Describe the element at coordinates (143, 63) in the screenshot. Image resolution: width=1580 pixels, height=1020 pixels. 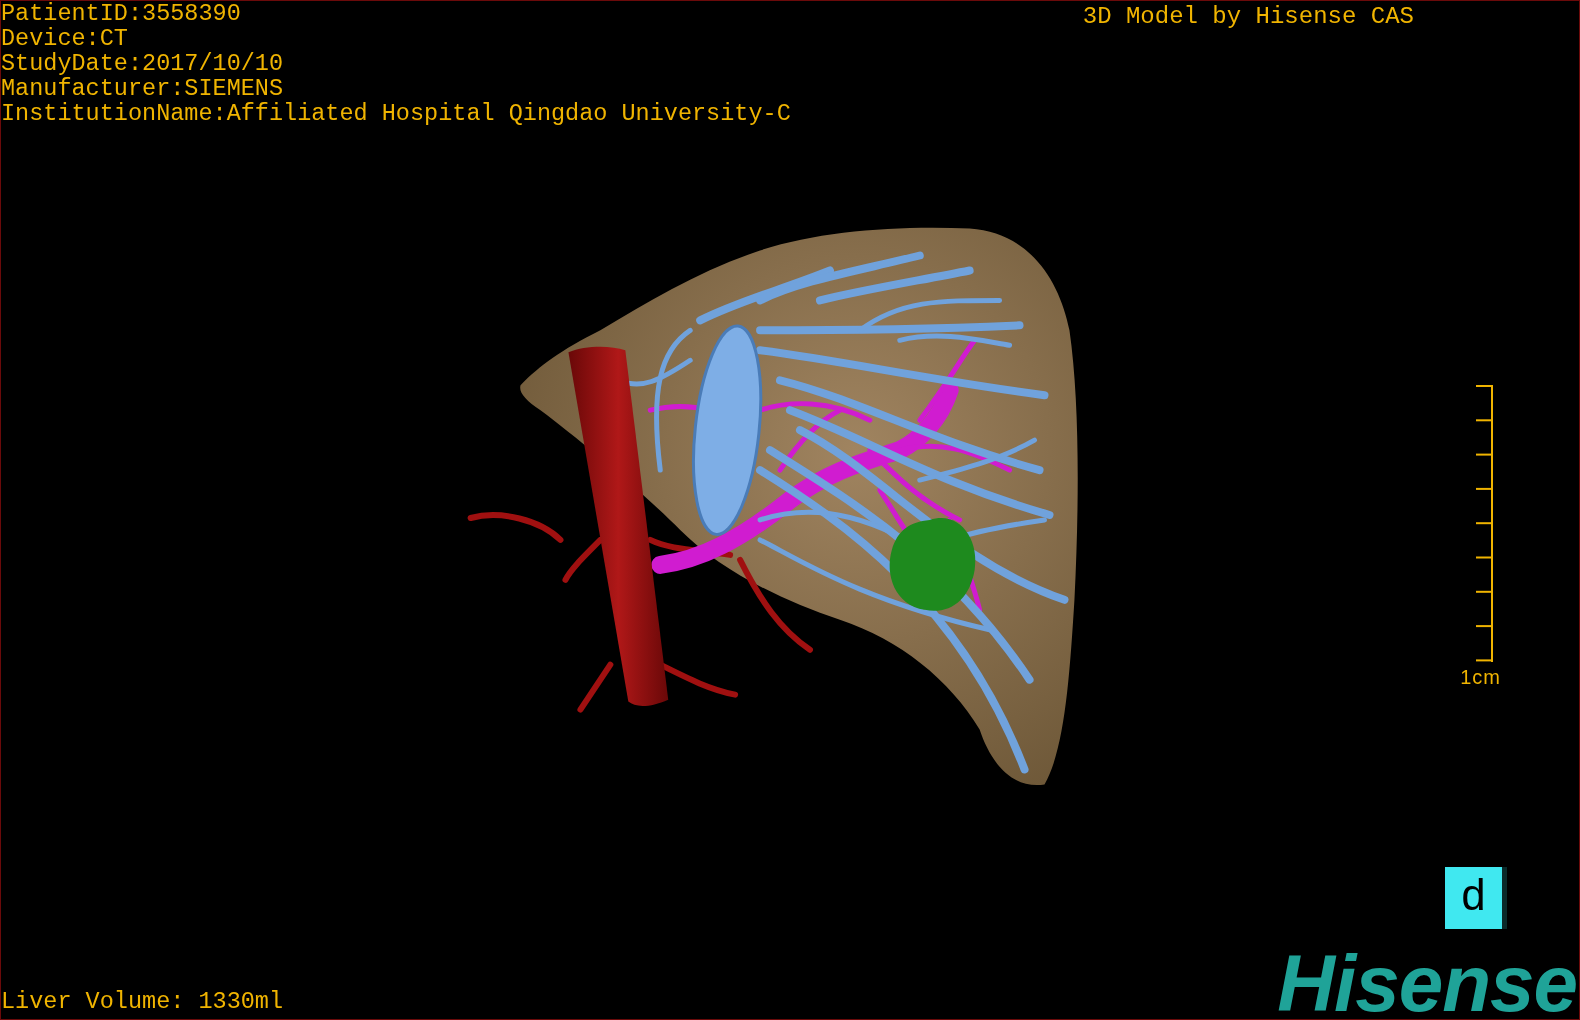
I see `info-line: StudyDate:2017/10/10` at that location.